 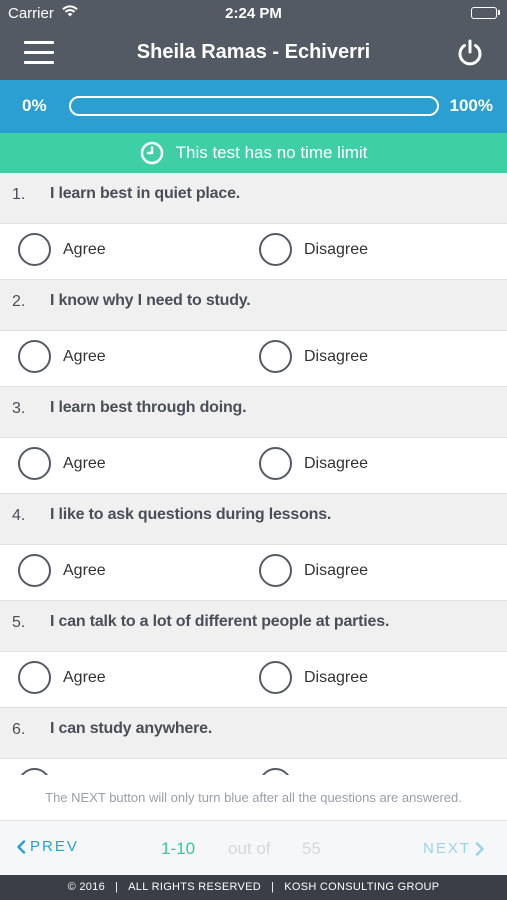 I want to click on next-label: NEXT, so click(x=446, y=848).